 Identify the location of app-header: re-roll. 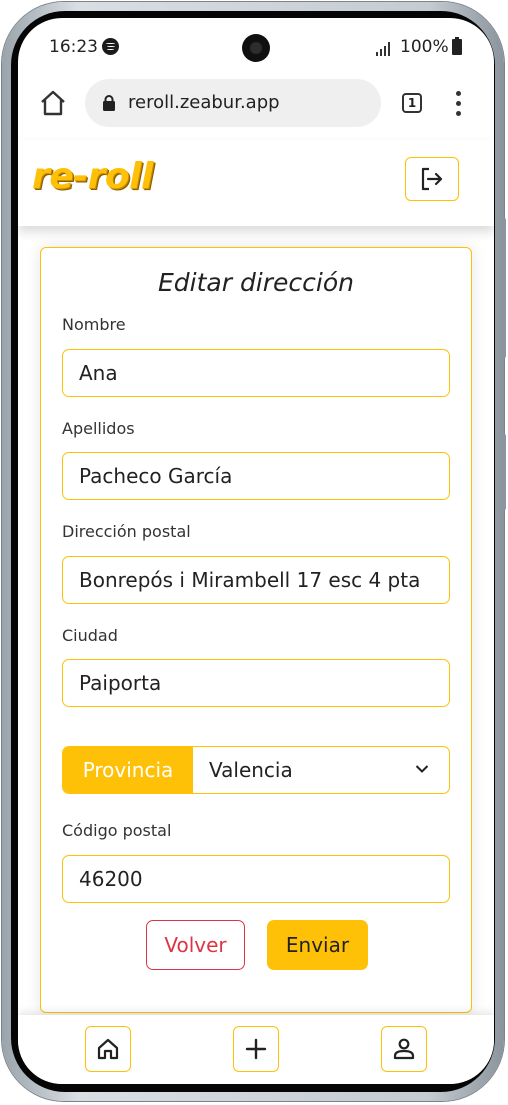
(256, 183).